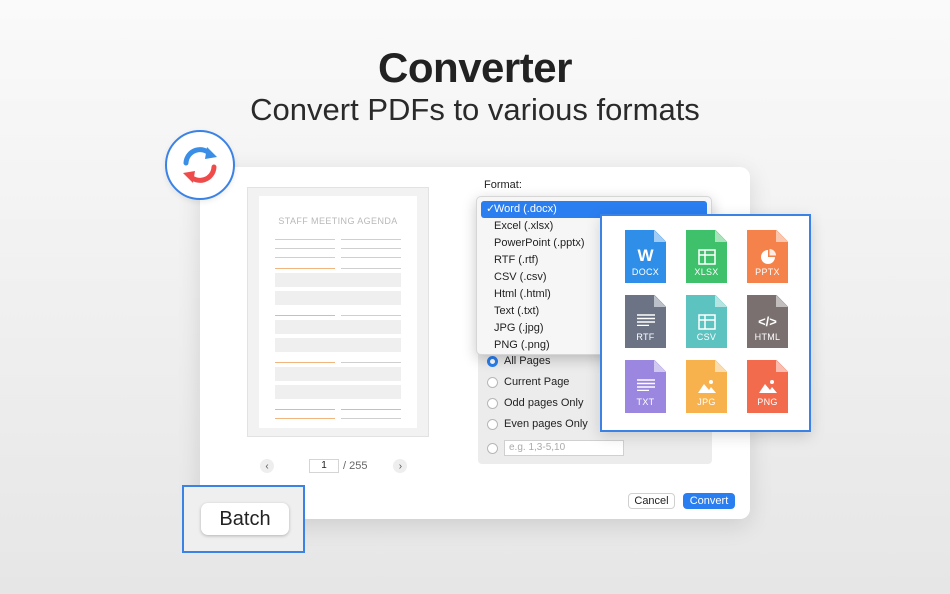 The height and width of the screenshot is (594, 950). Describe the element at coordinates (491, 209) in the screenshot. I see `checkmark-icon: ✓` at that location.